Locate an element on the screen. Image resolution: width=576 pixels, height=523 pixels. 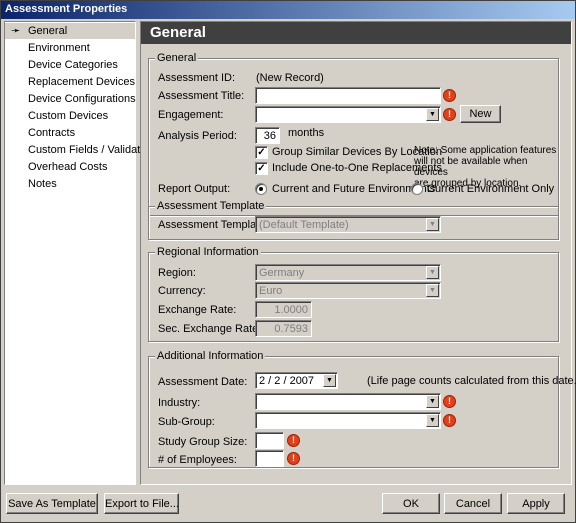
include-replacements-checkbox: ✓ is located at coordinates (261, 168).